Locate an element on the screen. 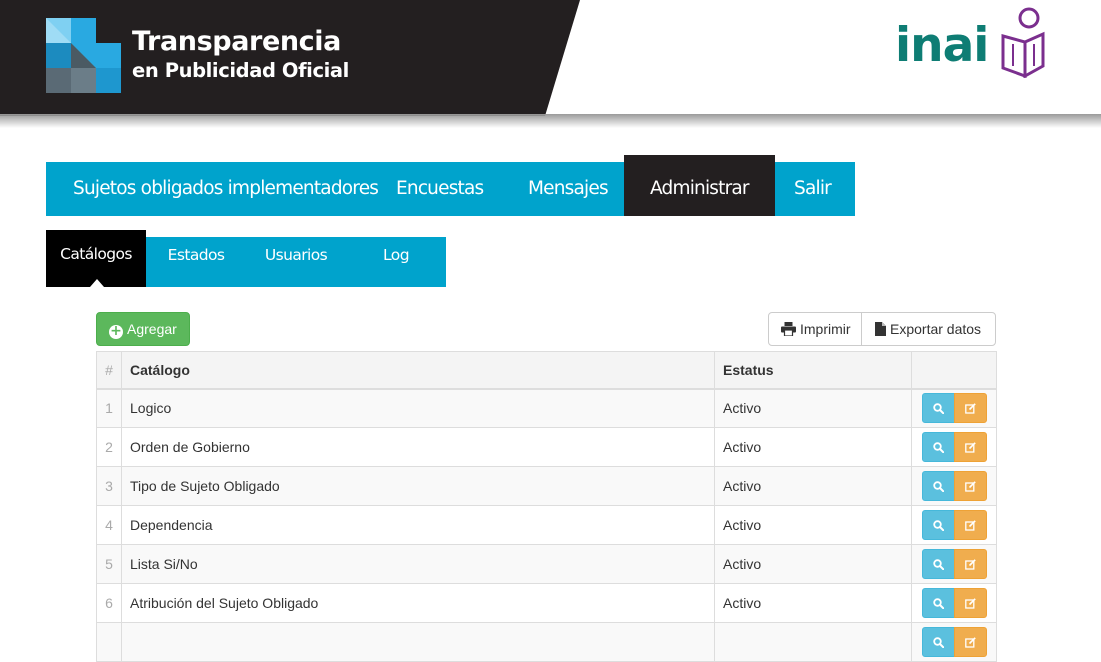  row-number: 2 is located at coordinates (109, 447).